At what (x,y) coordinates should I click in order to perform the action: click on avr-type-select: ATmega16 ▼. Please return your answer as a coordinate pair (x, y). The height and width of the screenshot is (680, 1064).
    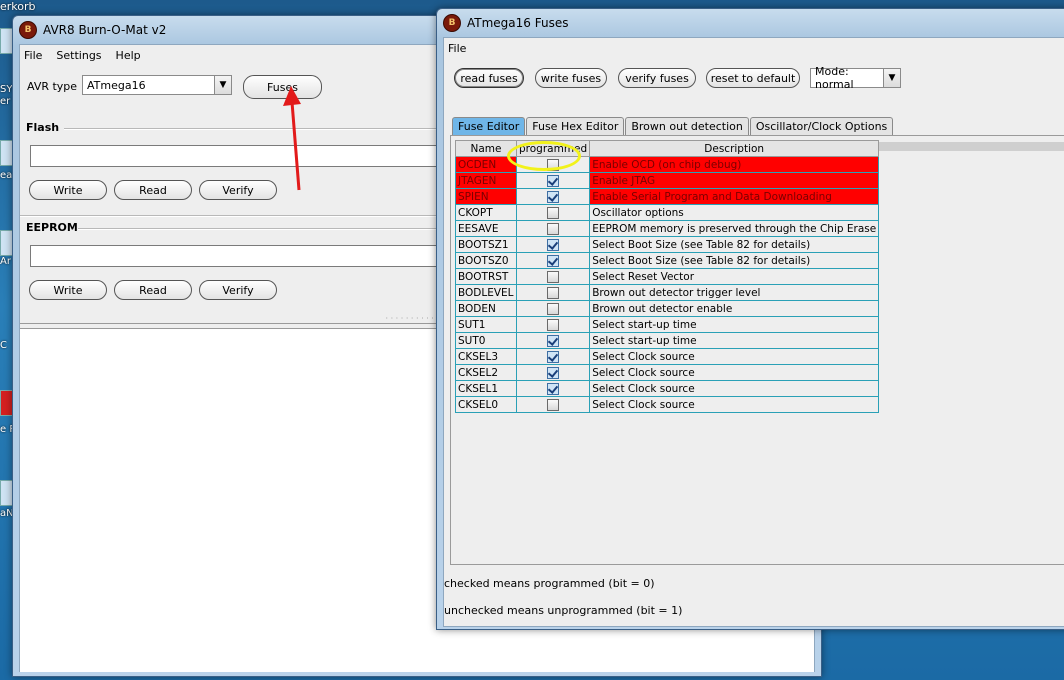
    Looking at the image, I should click on (157, 85).